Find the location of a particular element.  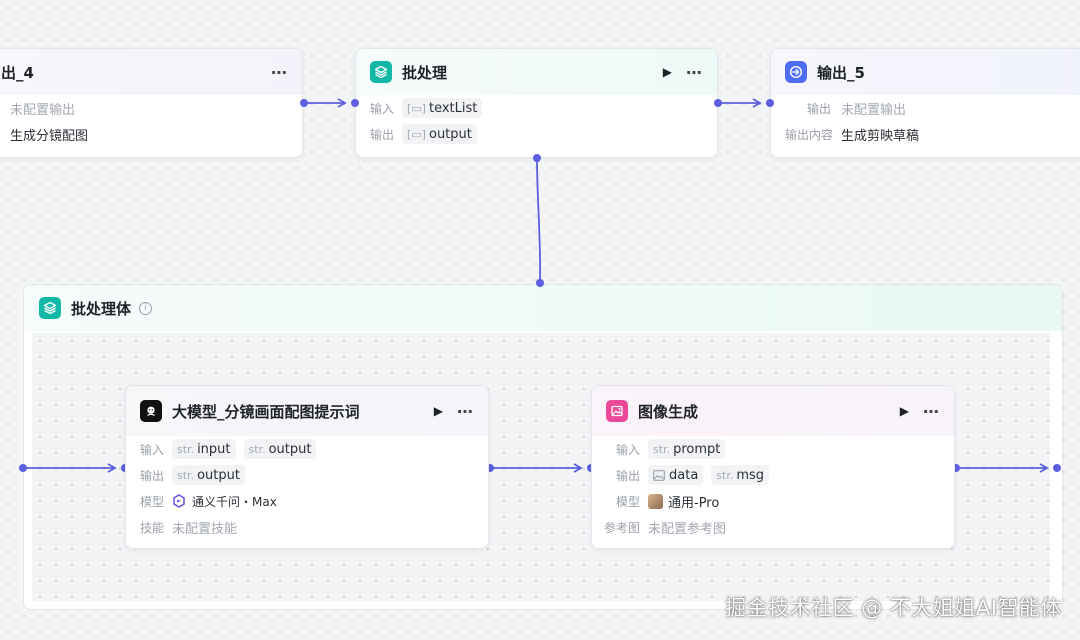

info-icon: i is located at coordinates (146, 308).